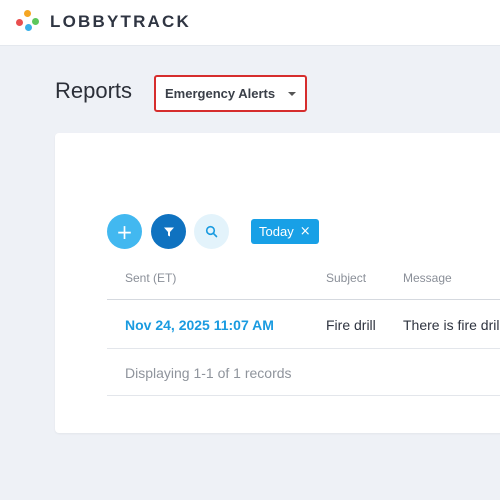 The image size is (500, 500). I want to click on brand-name: LOBBYTRACK, so click(120, 22).